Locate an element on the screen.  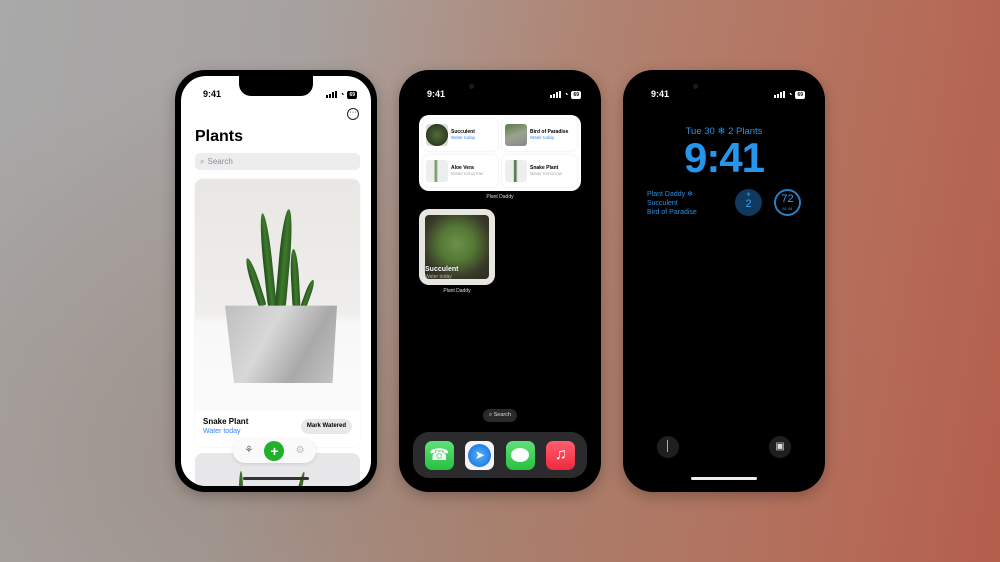
search-input: ⌕ Search is located at coordinates (277, 161).